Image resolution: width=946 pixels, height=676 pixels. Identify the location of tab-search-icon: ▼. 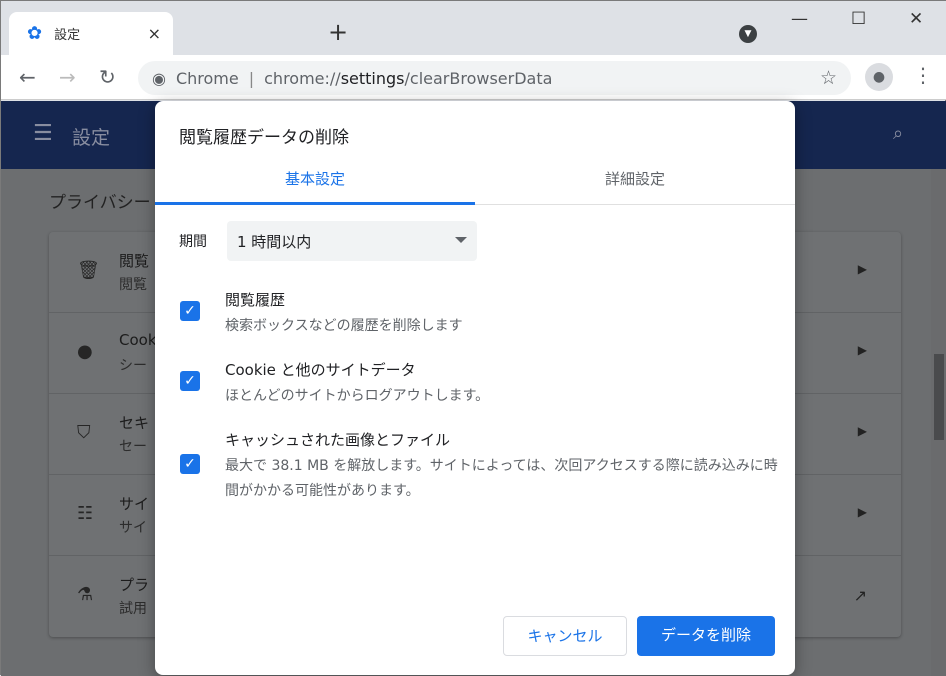
(748, 34).